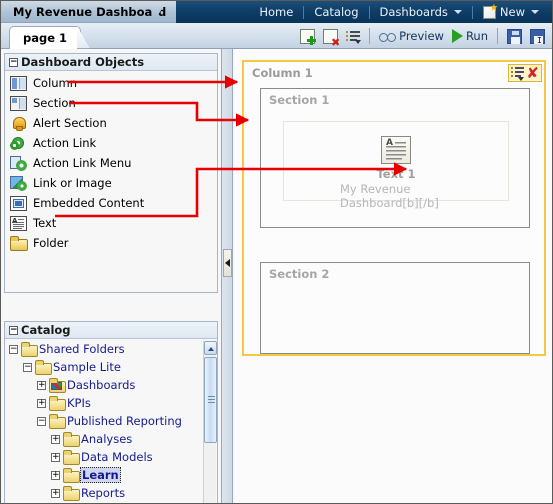 This screenshot has width=553, height=504. What do you see at coordinates (101, 385) in the screenshot?
I see `tree-item-label: Dashboards` at bounding box center [101, 385].